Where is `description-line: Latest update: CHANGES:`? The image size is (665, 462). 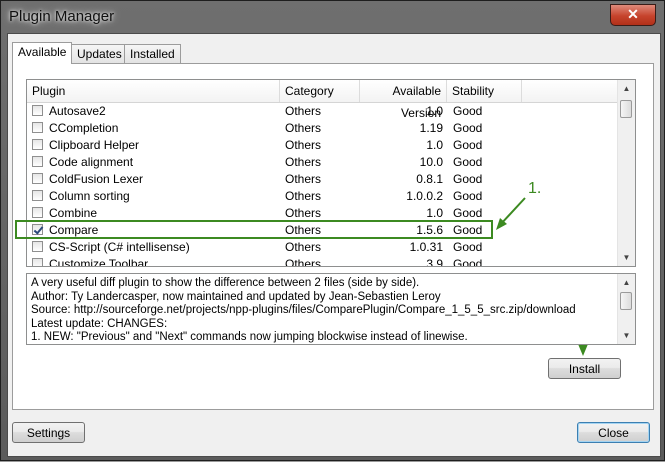 description-line: Latest update: CHANGES: is located at coordinates (99, 323).